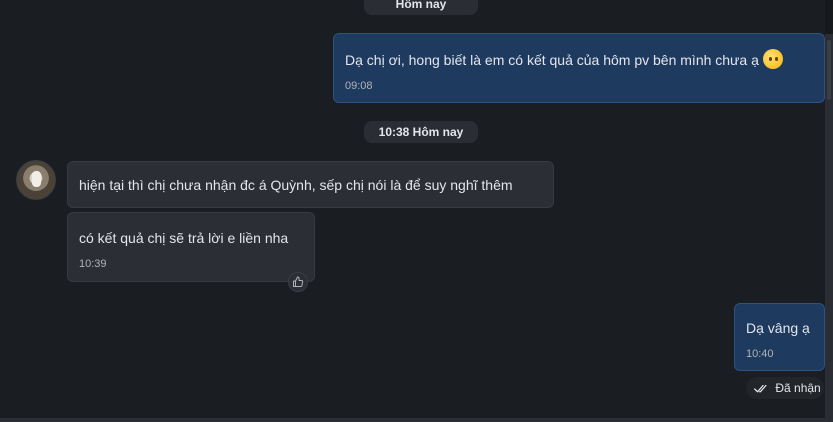  What do you see at coordinates (798, 388) in the screenshot?
I see `delivery-status-label: Đã nhận` at bounding box center [798, 388].